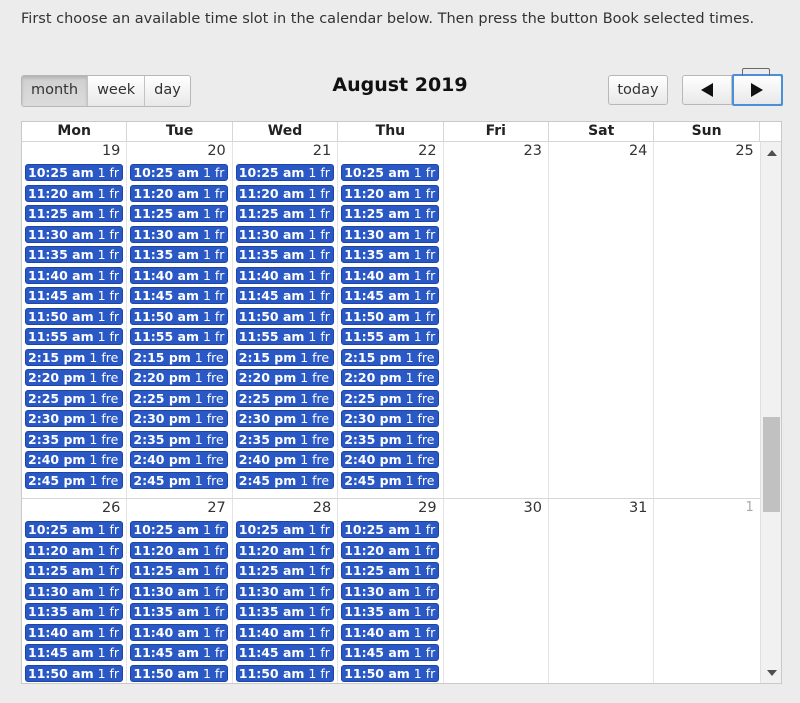  What do you see at coordinates (117, 91) in the screenshot?
I see `week-view-button: week` at bounding box center [117, 91].